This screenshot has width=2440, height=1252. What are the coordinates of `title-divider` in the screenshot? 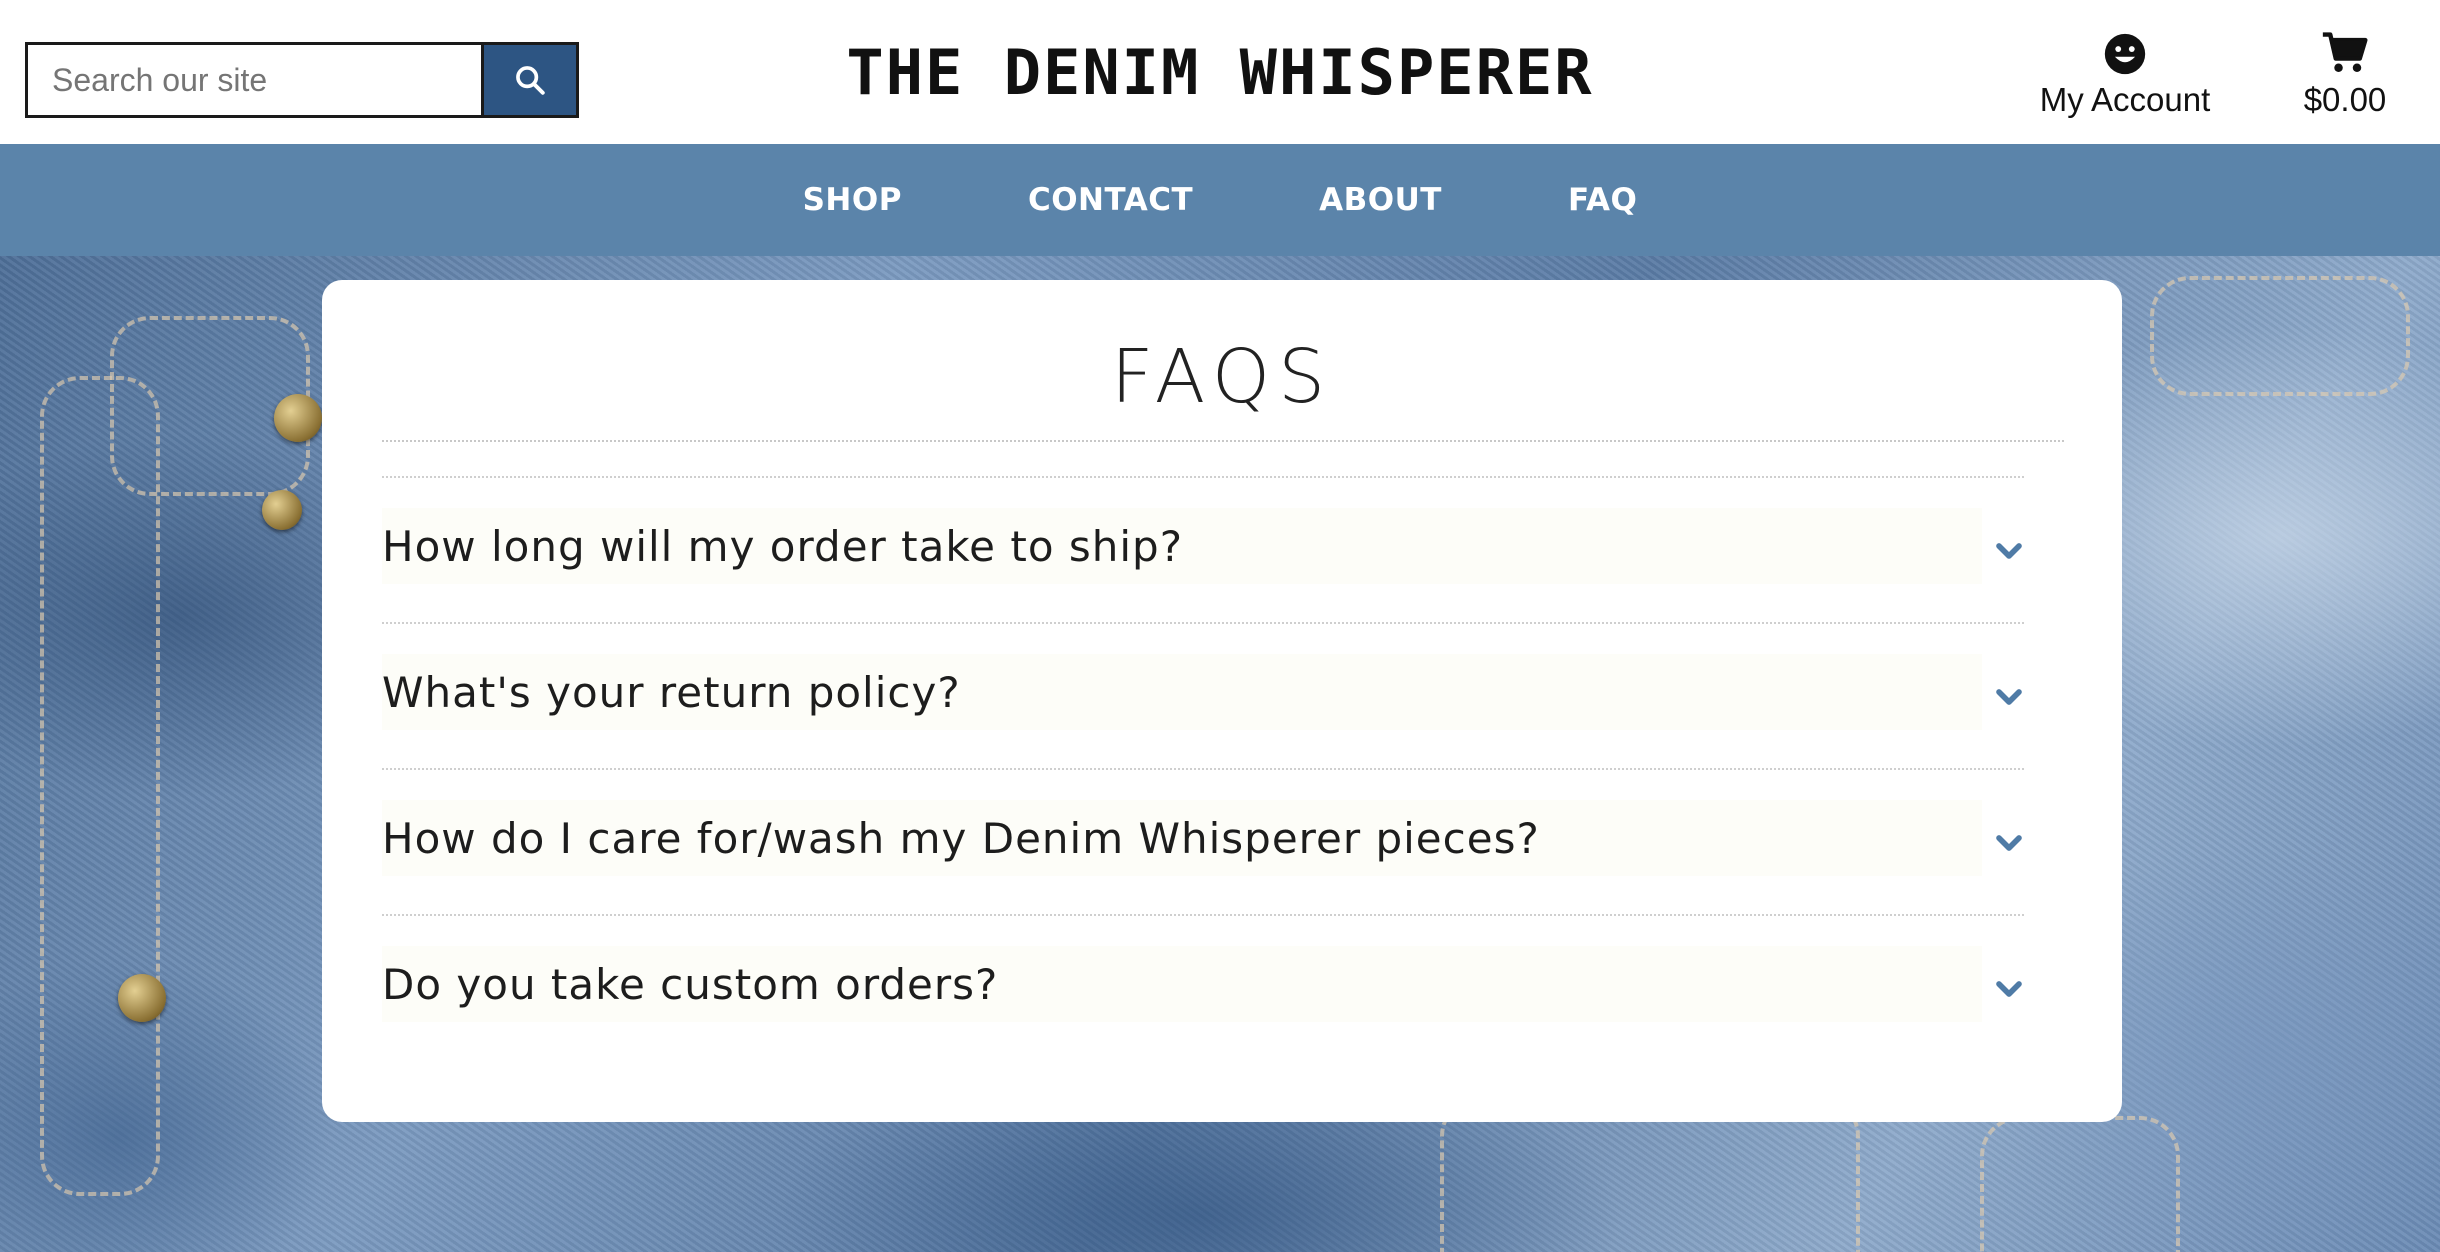 It's located at (1223, 441).